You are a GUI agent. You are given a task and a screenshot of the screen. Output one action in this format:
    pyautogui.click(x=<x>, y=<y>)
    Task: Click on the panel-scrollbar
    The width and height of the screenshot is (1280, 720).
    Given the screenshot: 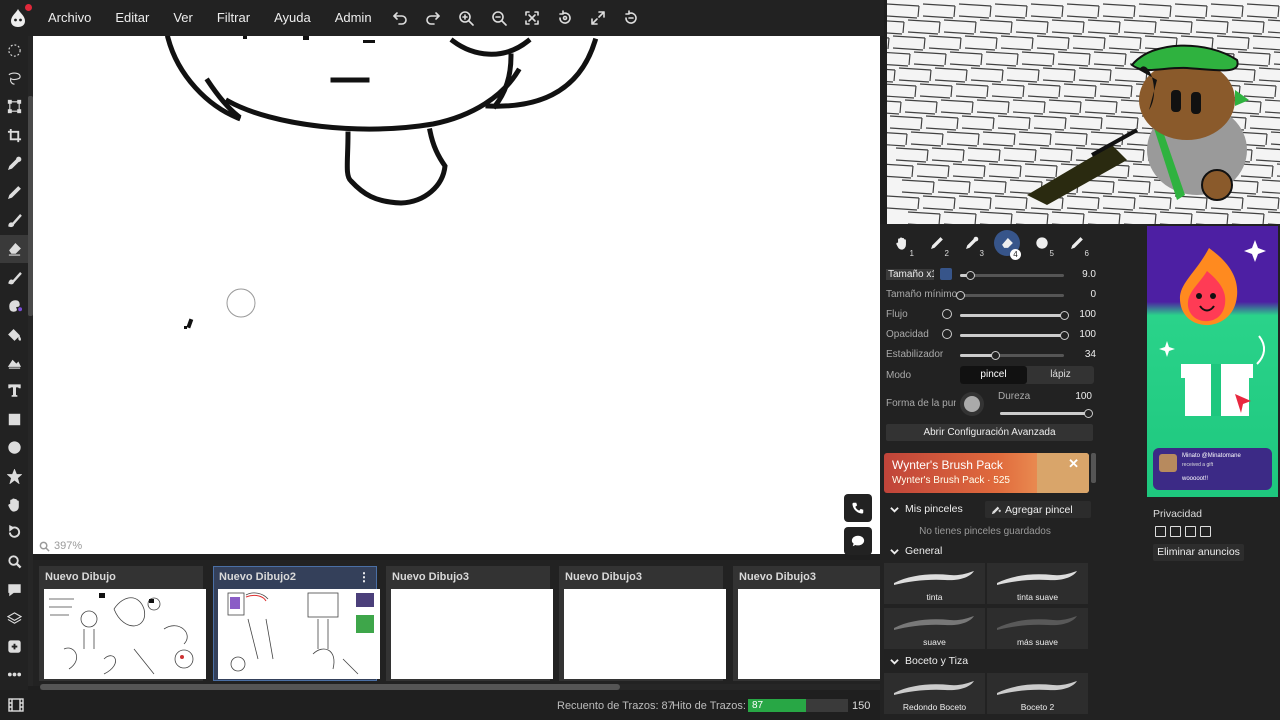 What is the action you would take?
    pyautogui.click(x=1093, y=468)
    